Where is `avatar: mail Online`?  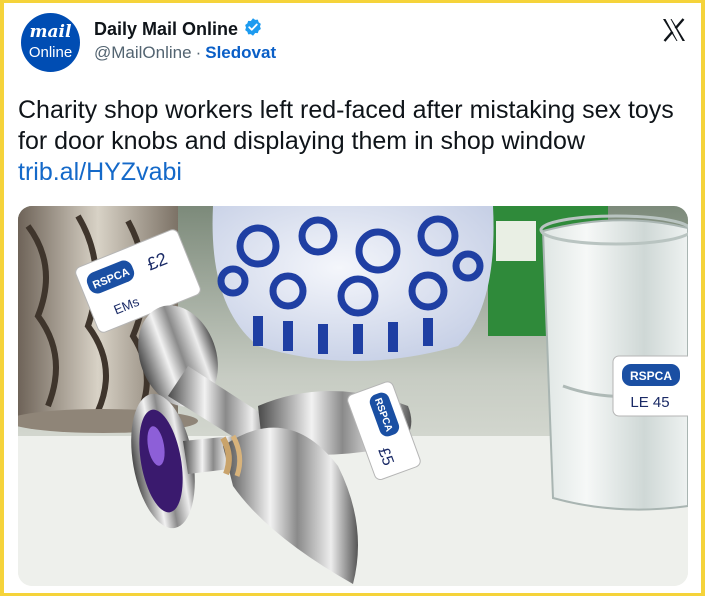 avatar: mail Online is located at coordinates (50, 42).